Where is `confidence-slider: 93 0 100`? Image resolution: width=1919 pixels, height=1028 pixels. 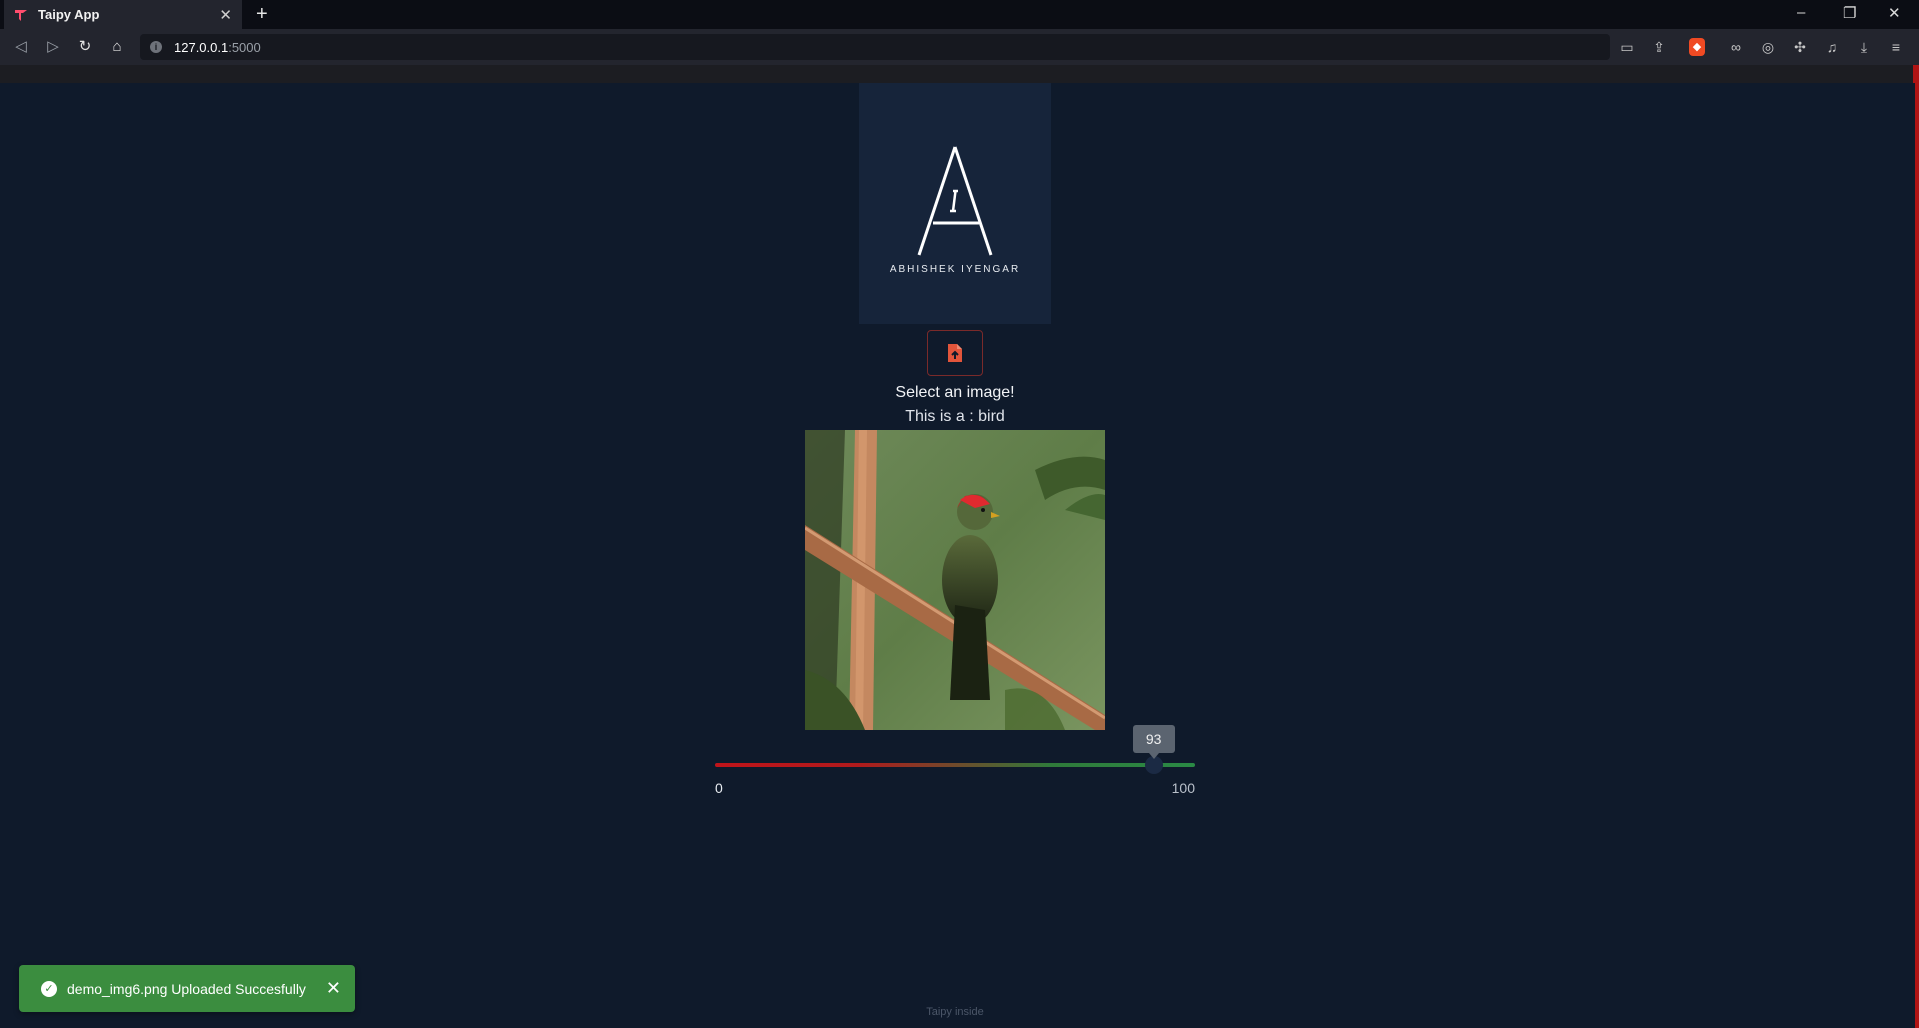 confidence-slider: 93 0 100 is located at coordinates (955, 767).